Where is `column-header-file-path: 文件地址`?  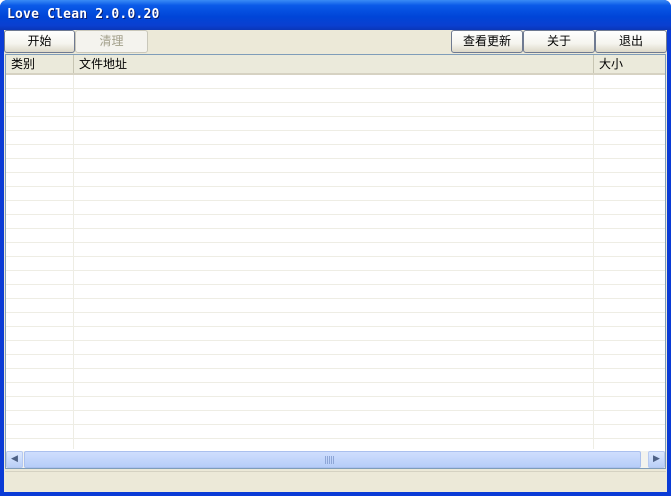 column-header-file-path: 文件地址 is located at coordinates (334, 64).